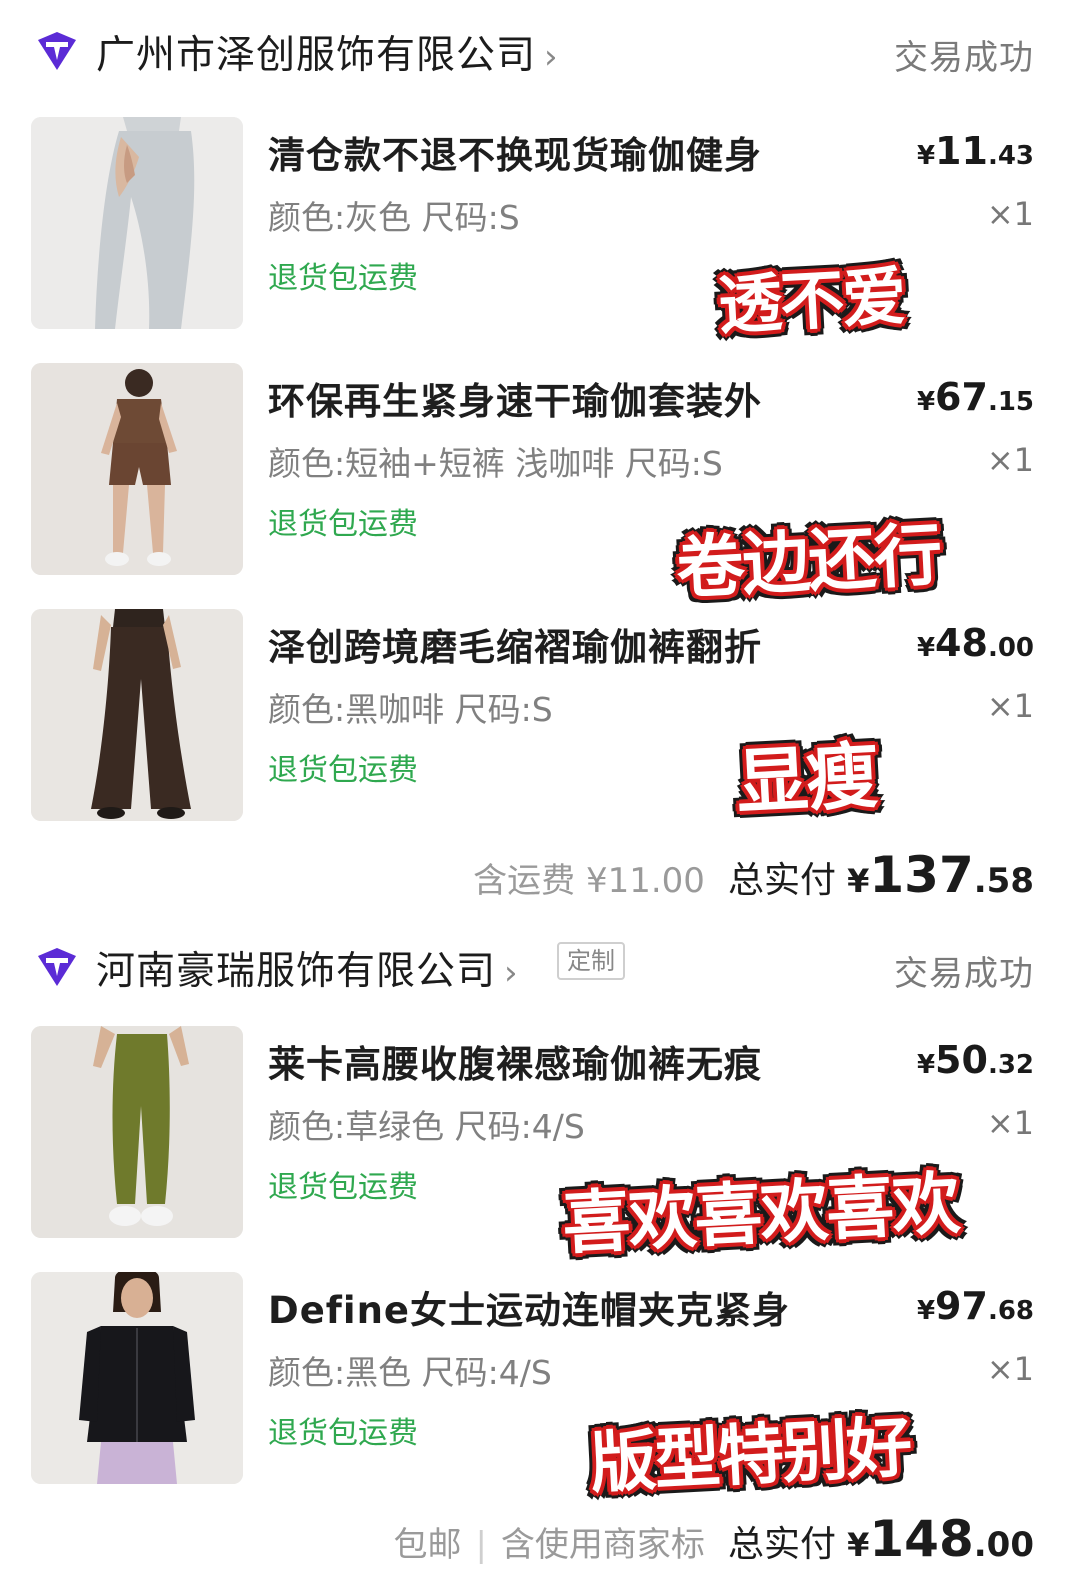 This screenshot has height=1585, width=1080. I want to click on product-title: Define女士运动连帽夹克紧身, so click(529, 1307).